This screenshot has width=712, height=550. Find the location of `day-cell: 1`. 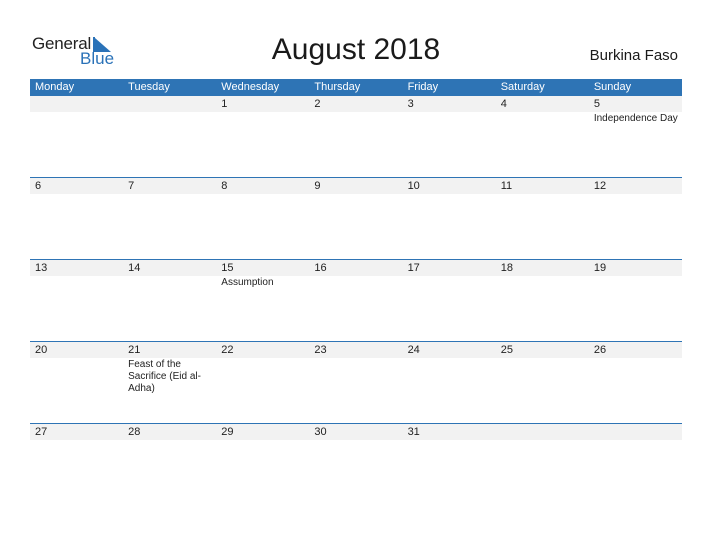

day-cell: 1 is located at coordinates (262, 110).